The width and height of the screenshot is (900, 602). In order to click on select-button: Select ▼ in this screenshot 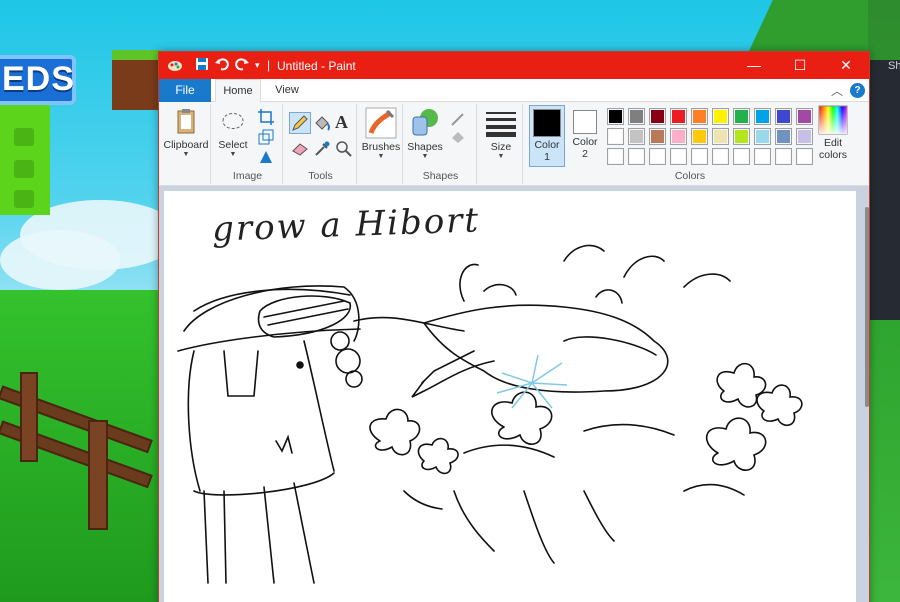, I will do `click(233, 132)`.